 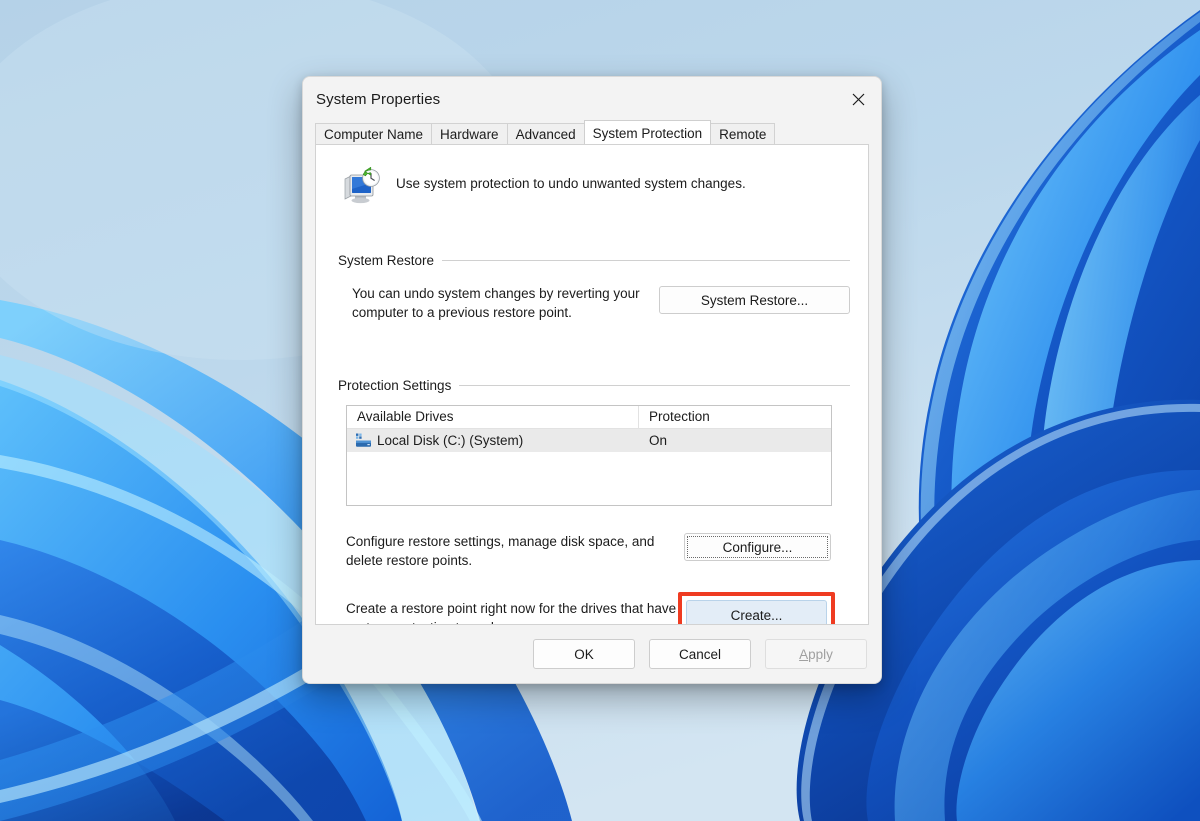 I want to click on apply-button-label-rest: pply, so click(x=820, y=654).